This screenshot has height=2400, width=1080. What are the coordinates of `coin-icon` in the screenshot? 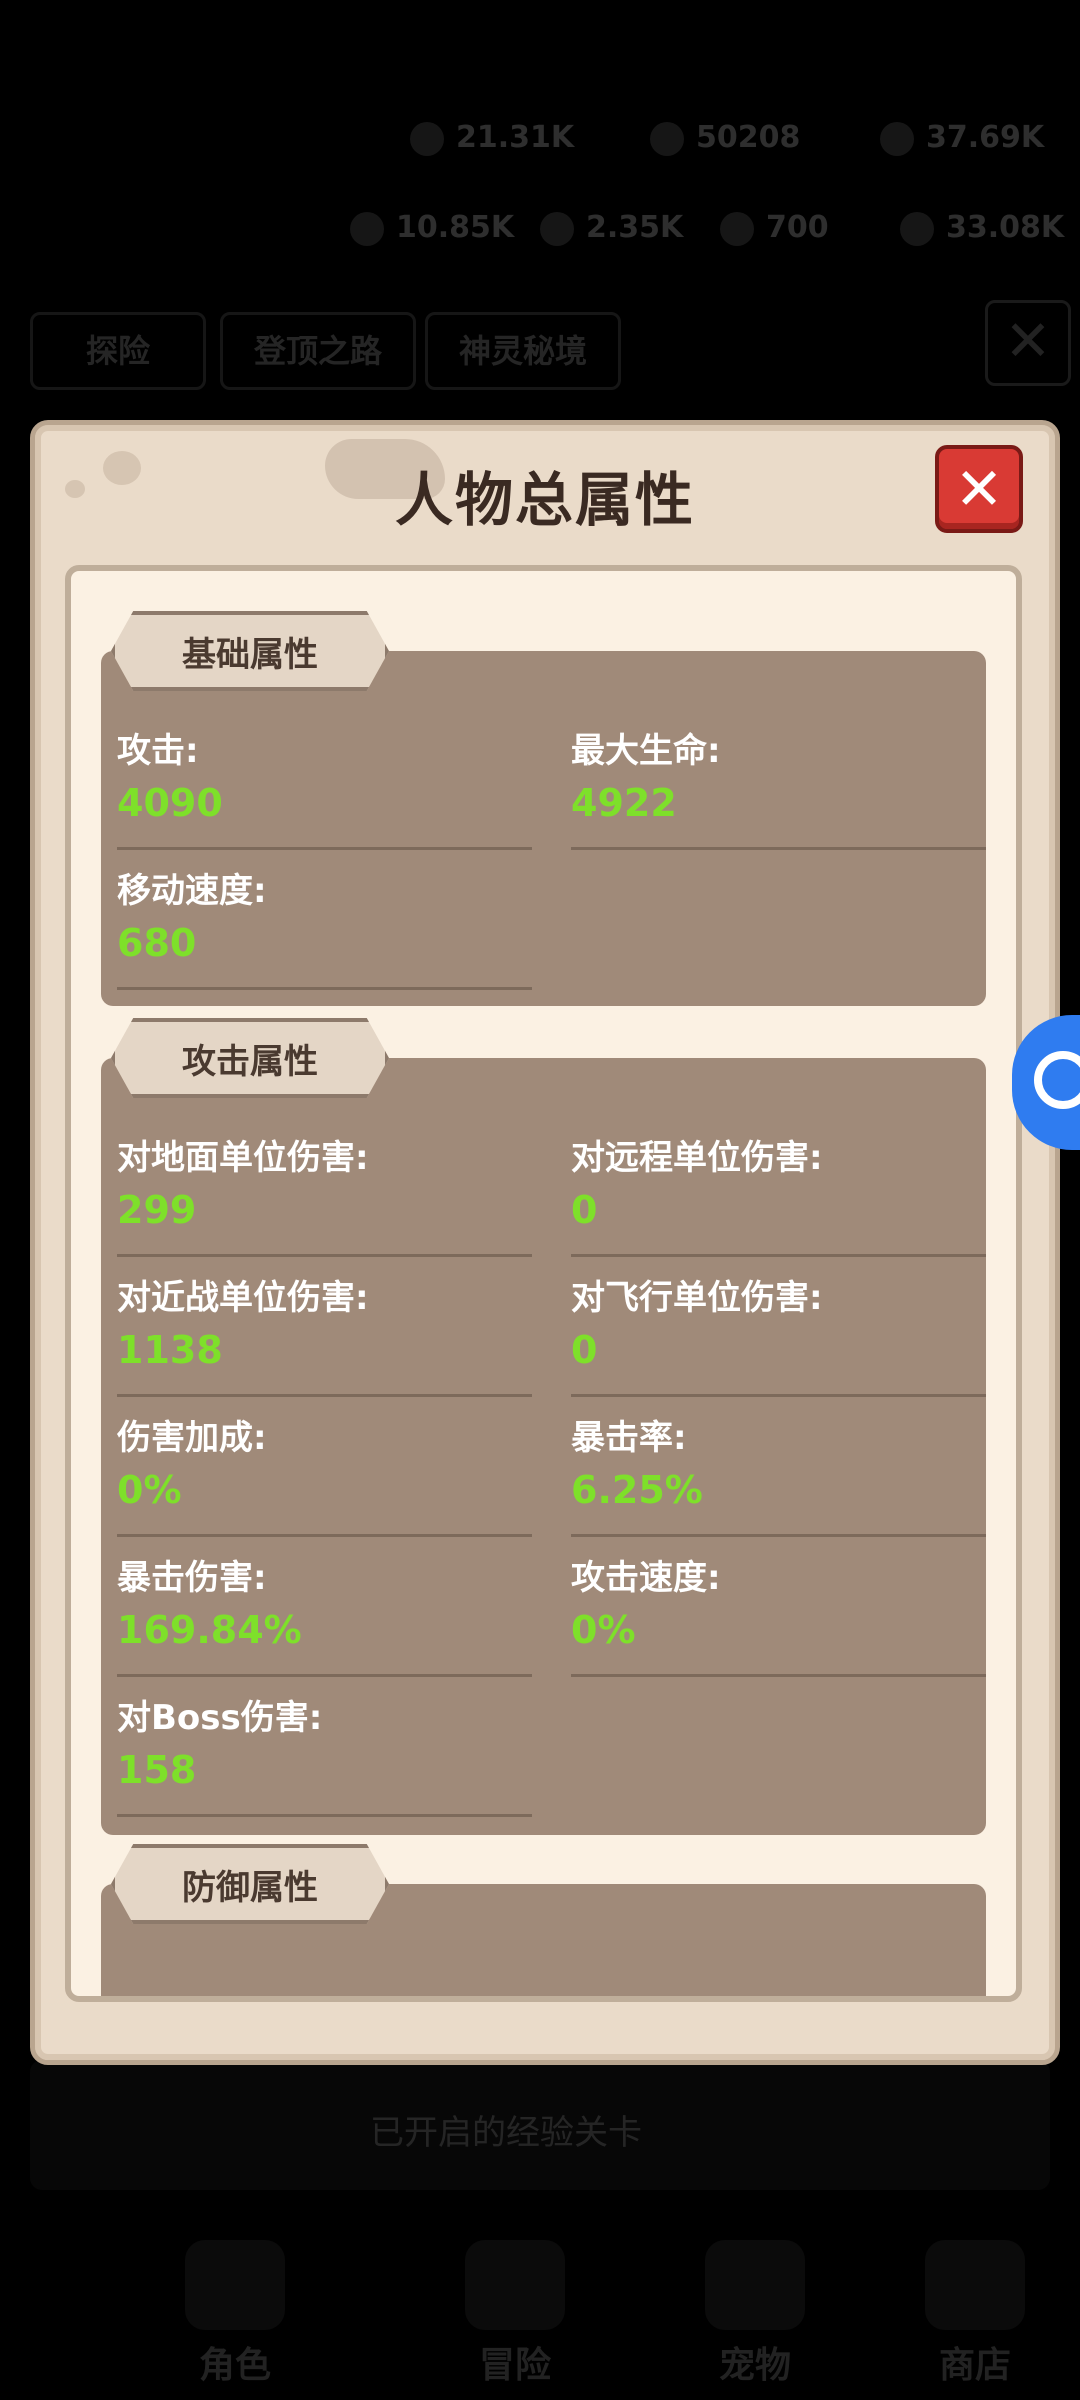 It's located at (427, 138).